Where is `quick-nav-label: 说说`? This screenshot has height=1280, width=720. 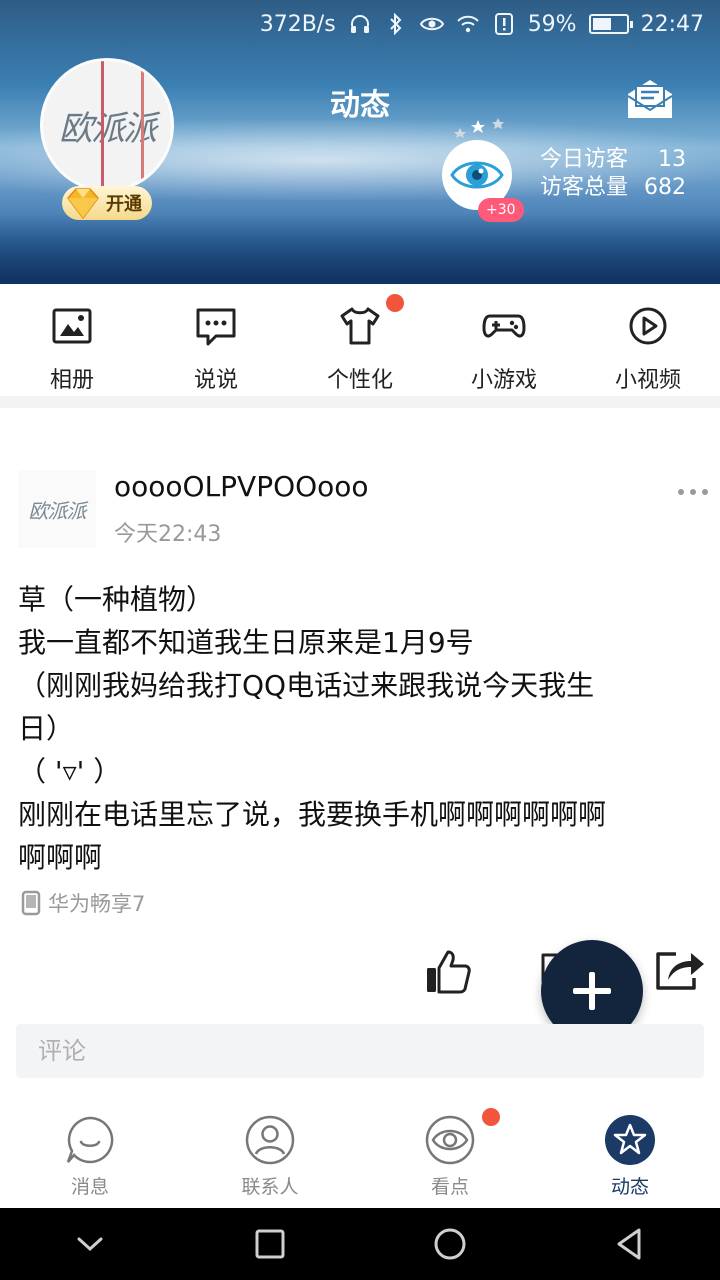
quick-nav-label: 说说 is located at coordinates (215, 380).